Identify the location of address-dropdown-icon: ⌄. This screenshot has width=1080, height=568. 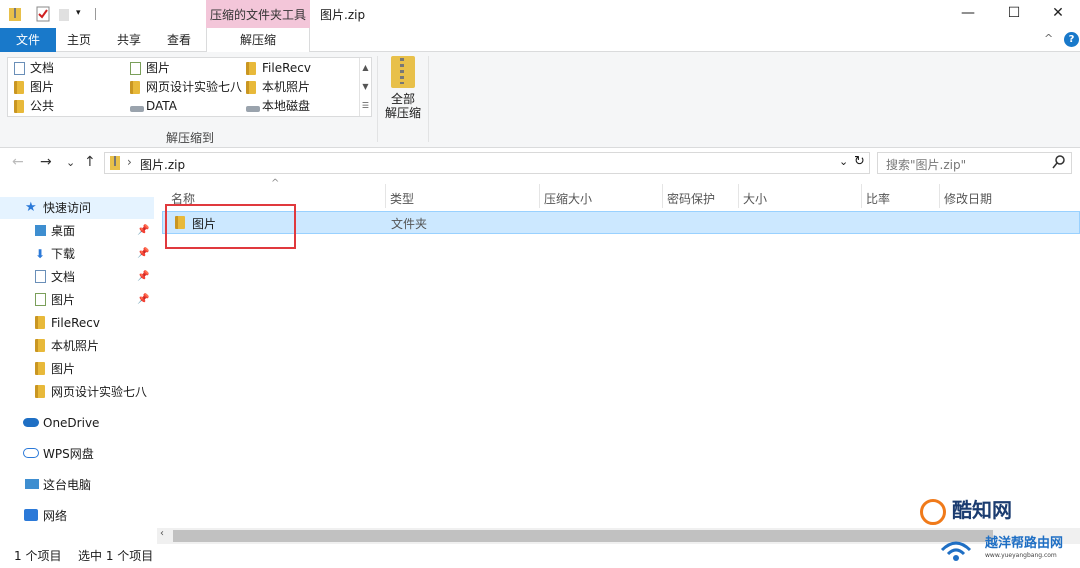
(843, 161).